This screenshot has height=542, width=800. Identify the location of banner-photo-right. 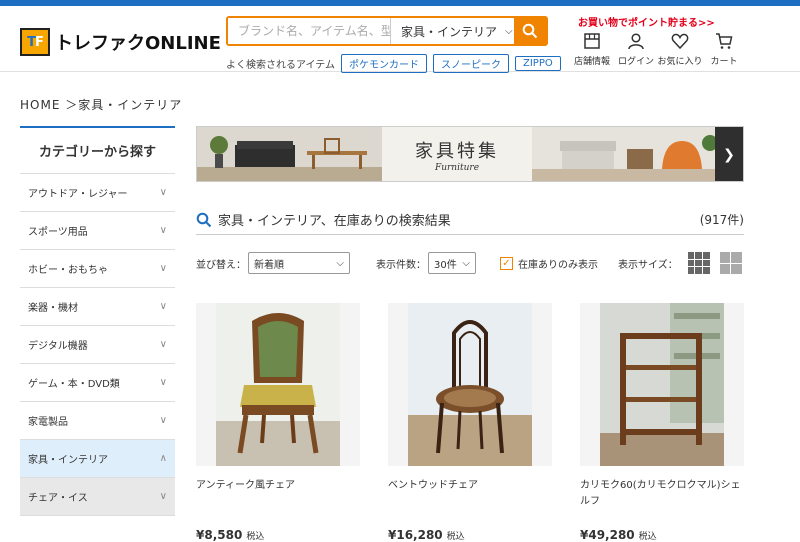
(624, 154).